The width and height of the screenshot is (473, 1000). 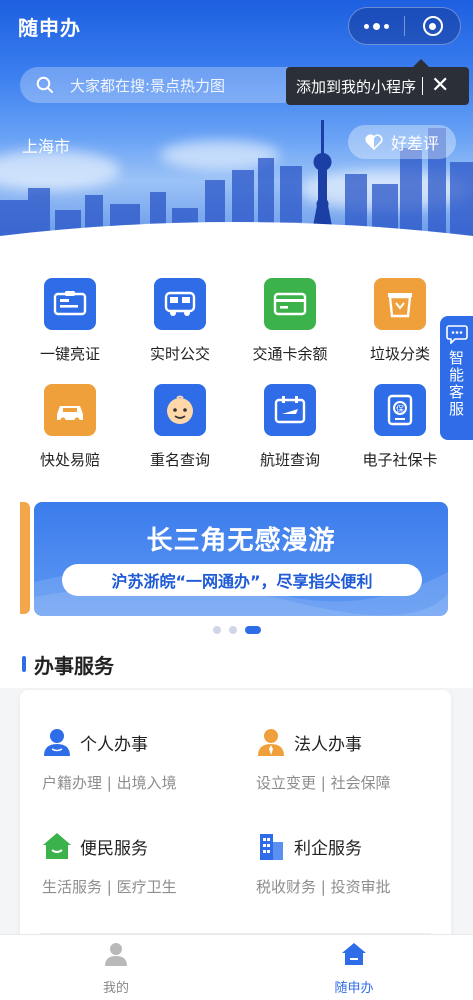 I want to click on carousel-dot-active, so click(x=252, y=630).